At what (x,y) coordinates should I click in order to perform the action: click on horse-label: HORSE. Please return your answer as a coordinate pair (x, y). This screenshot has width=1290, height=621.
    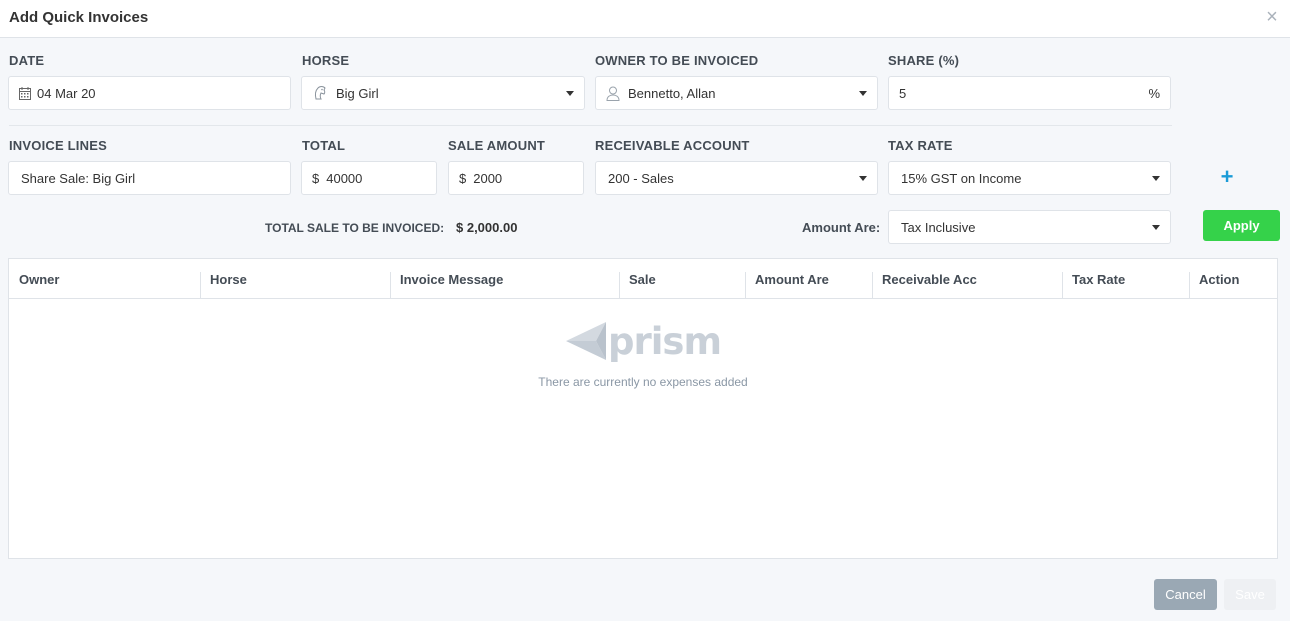
    Looking at the image, I should click on (326, 60).